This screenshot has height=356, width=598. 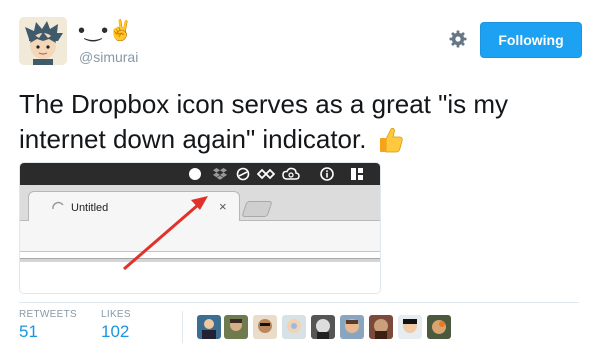 What do you see at coordinates (108, 57) in the screenshot?
I see `author-handle: @simurai` at bounding box center [108, 57].